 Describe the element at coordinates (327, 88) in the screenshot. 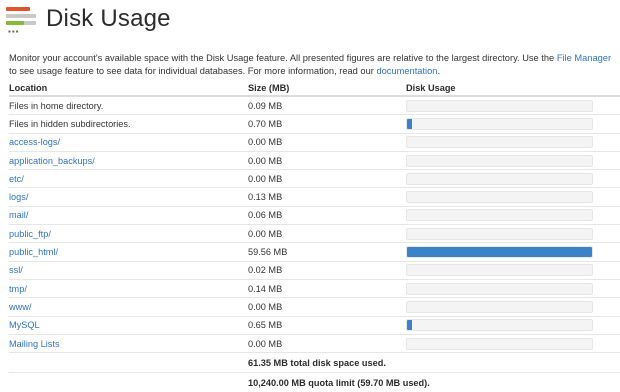

I see `column-header-size: Size (MB)` at that location.